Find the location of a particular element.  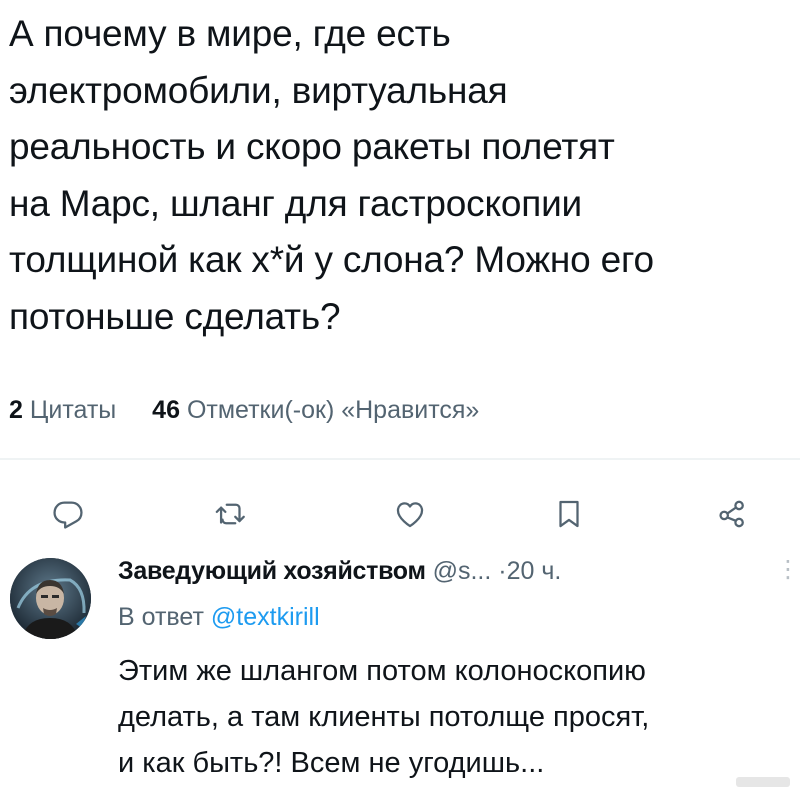

likes-stat: 46 Отметки(-ок) «Нравится» is located at coordinates (315, 410).